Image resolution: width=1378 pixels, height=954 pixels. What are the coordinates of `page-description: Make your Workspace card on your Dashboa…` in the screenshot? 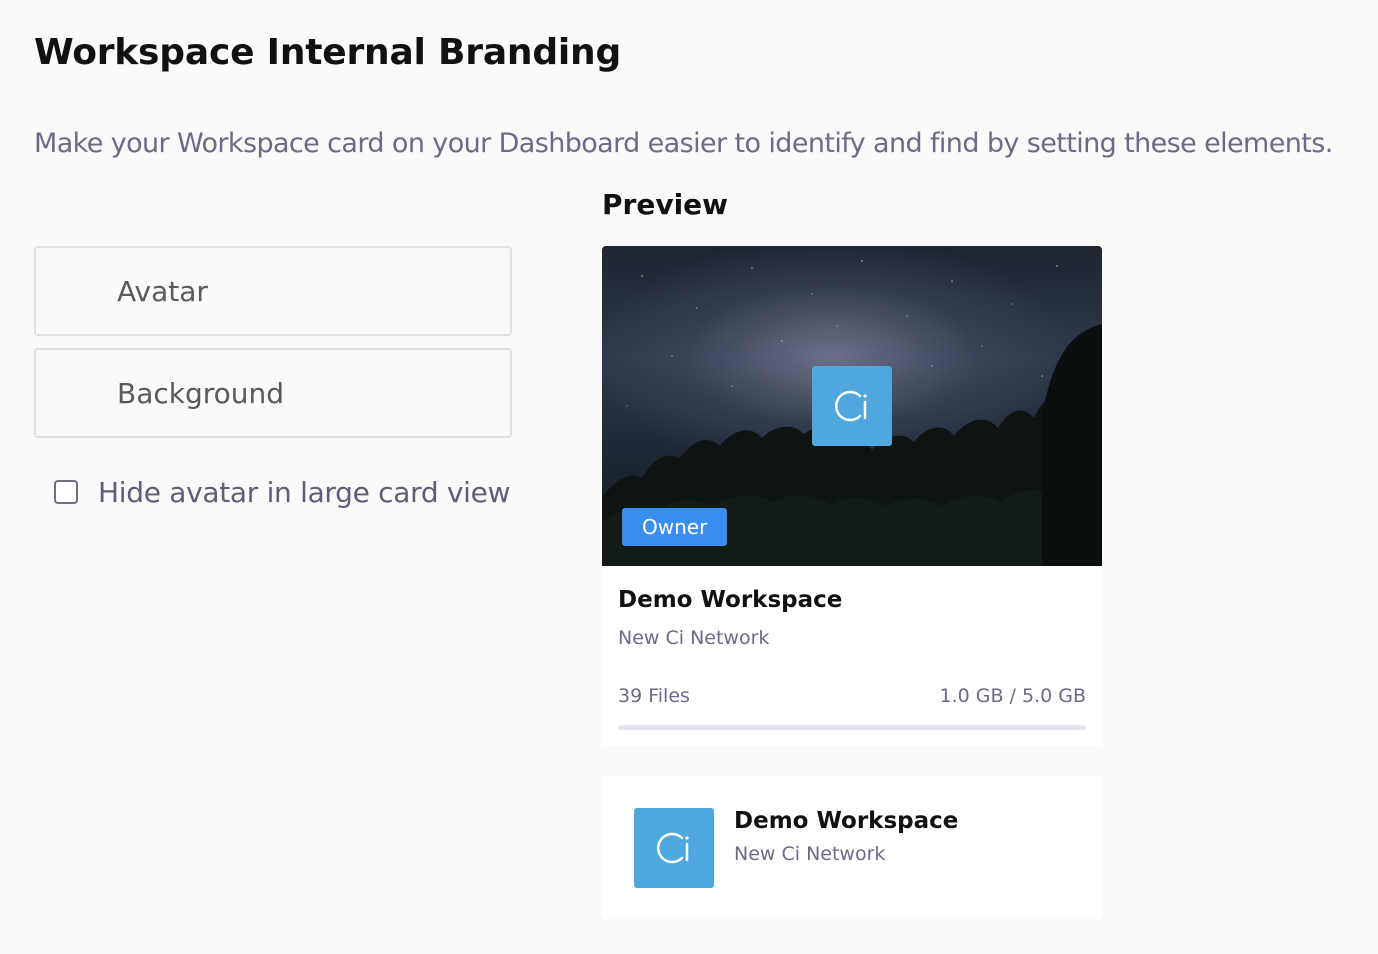 It's located at (683, 143).